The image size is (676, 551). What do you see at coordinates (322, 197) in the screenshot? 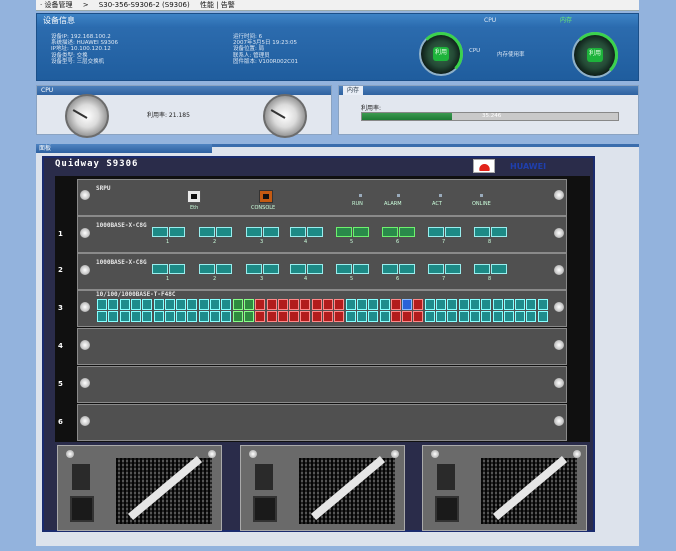
I see `slot-srpu: SRPU` at bounding box center [322, 197].